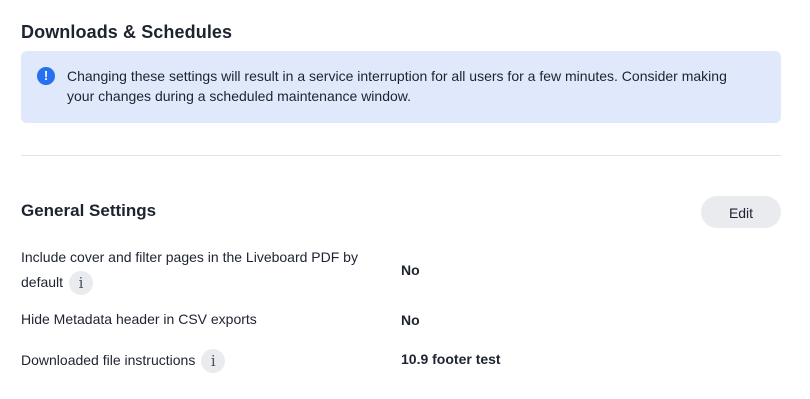 The width and height of the screenshot is (810, 399). I want to click on setting-label-file-instructions: Downloaded file instructions i, so click(123, 361).